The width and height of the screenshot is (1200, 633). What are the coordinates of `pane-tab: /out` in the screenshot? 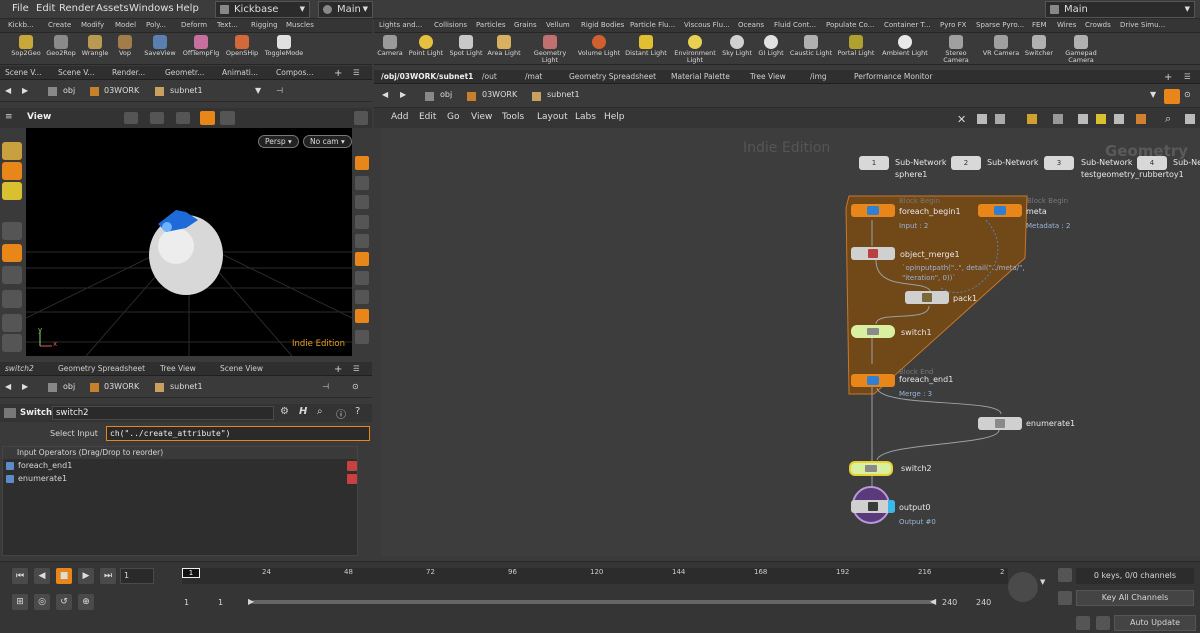 It's located at (489, 76).